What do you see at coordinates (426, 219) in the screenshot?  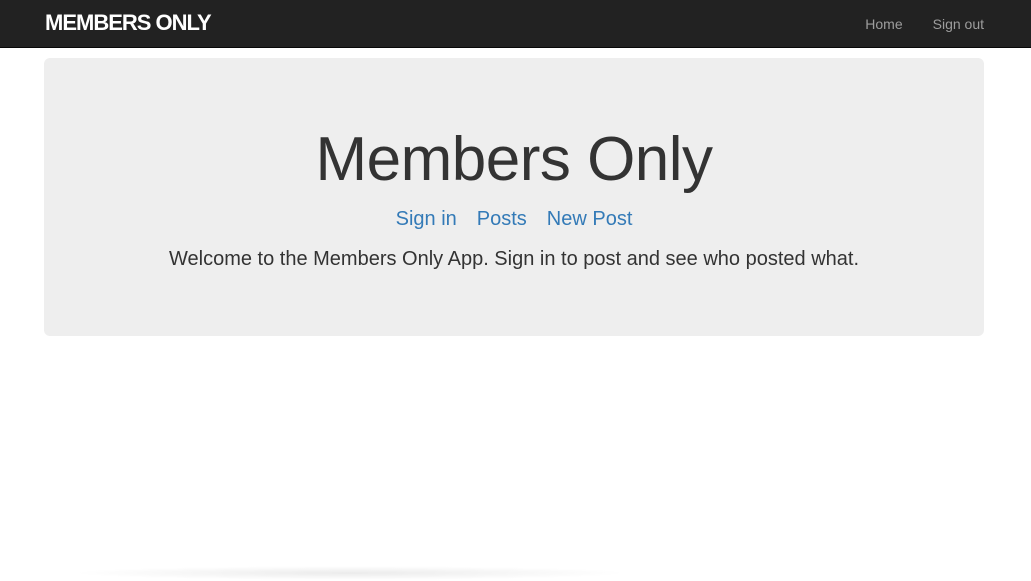 I see `sign-in-link: Sign in` at bounding box center [426, 219].